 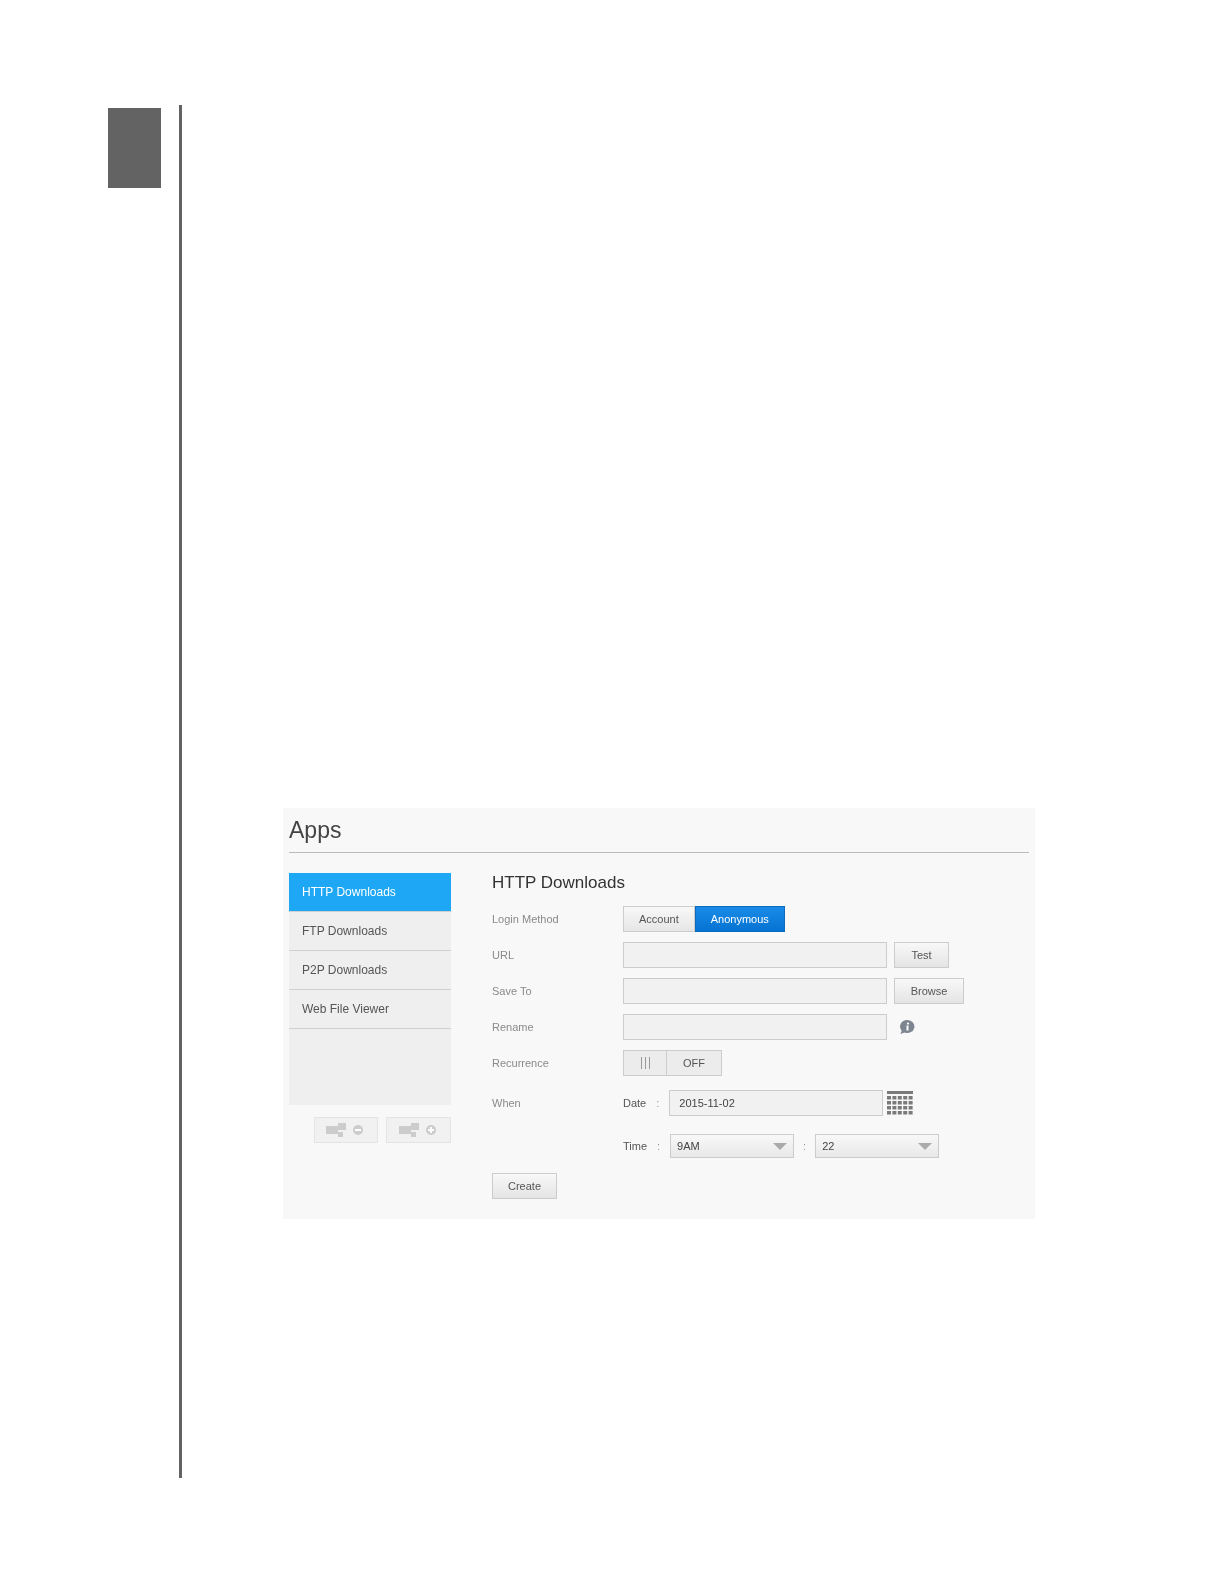 I want to click on form-heading: HTTP Downloads, so click(x=559, y=883).